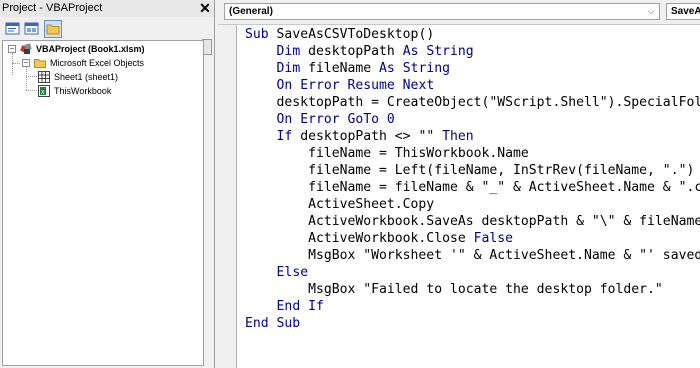  What do you see at coordinates (335, 119) in the screenshot?
I see `code-keyword: On Error GoTo 0` at bounding box center [335, 119].